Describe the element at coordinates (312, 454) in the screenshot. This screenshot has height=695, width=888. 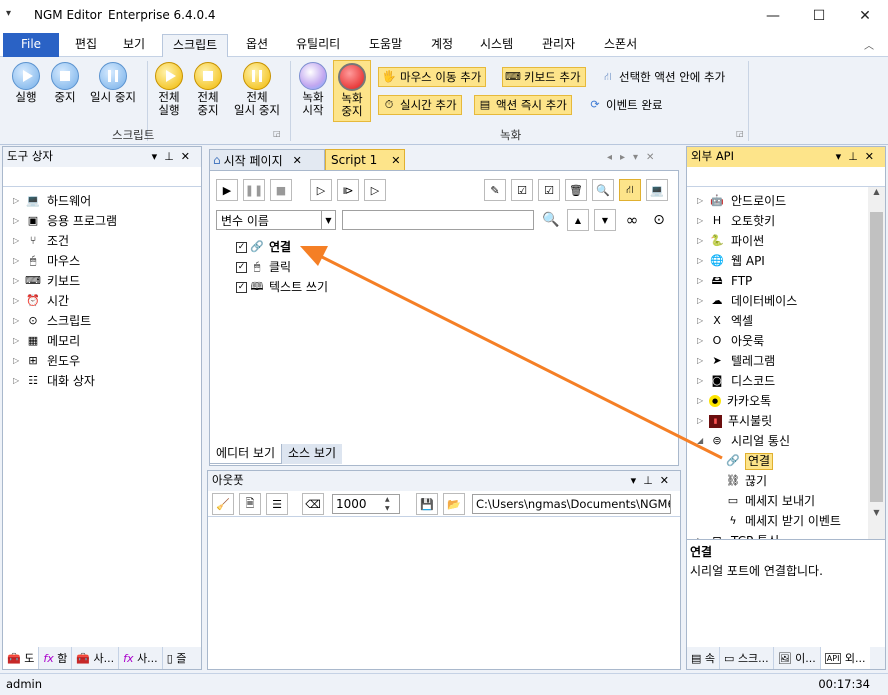
I see `tab-source-view: 소스 보기` at that location.